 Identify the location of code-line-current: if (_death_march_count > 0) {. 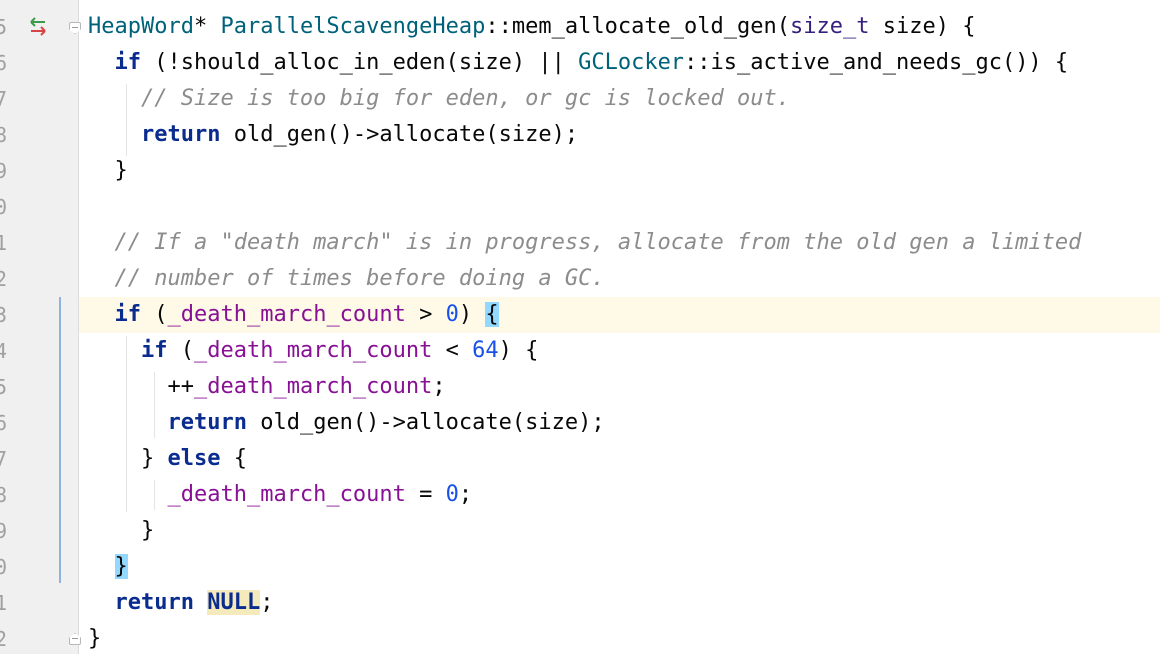
(584, 315).